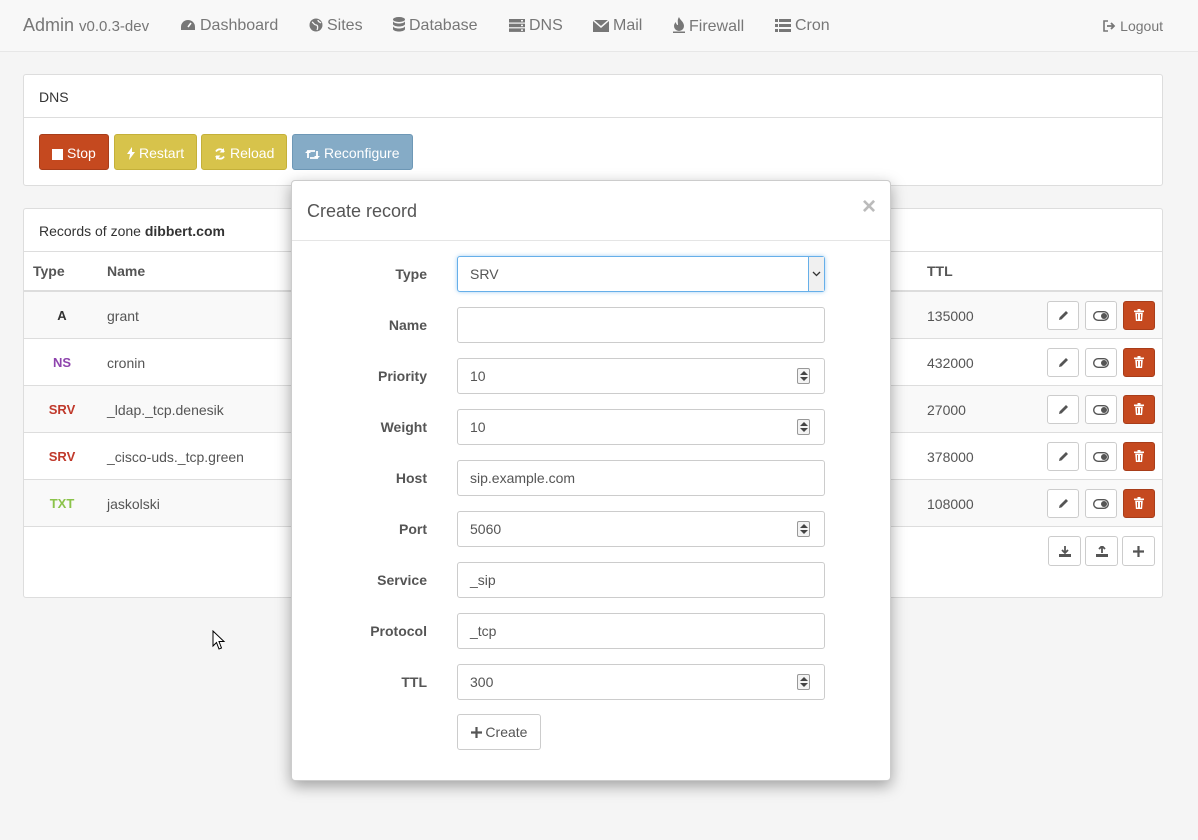  Describe the element at coordinates (641, 274) in the screenshot. I see `type-select: SRV` at that location.